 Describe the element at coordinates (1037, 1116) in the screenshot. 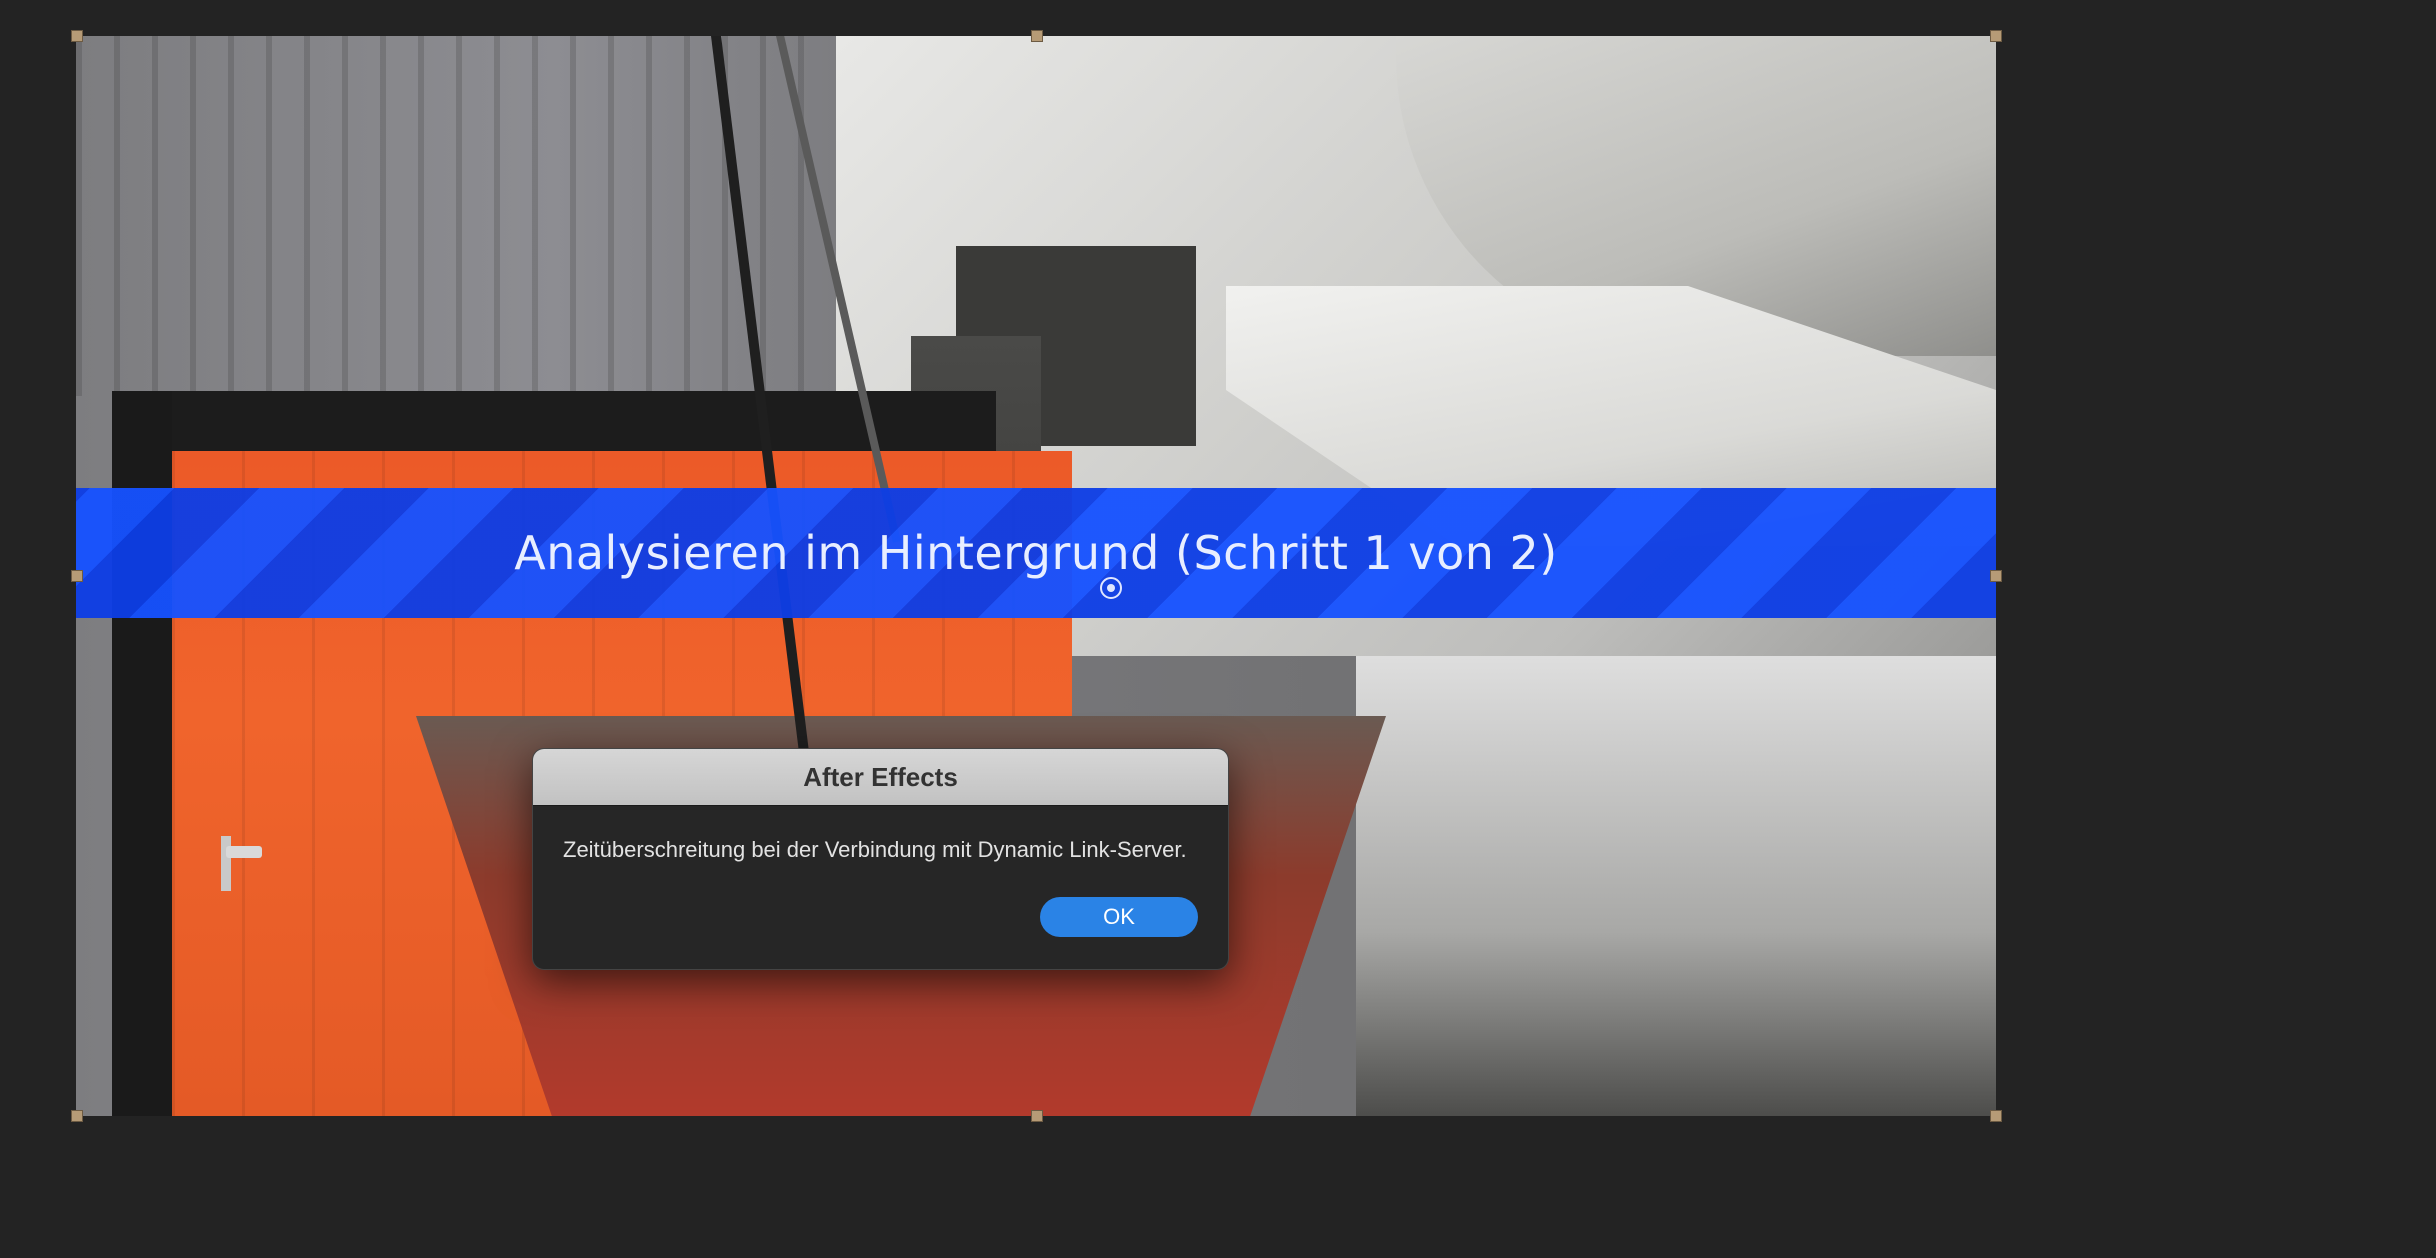

I see `transform-handle-bottom` at that location.